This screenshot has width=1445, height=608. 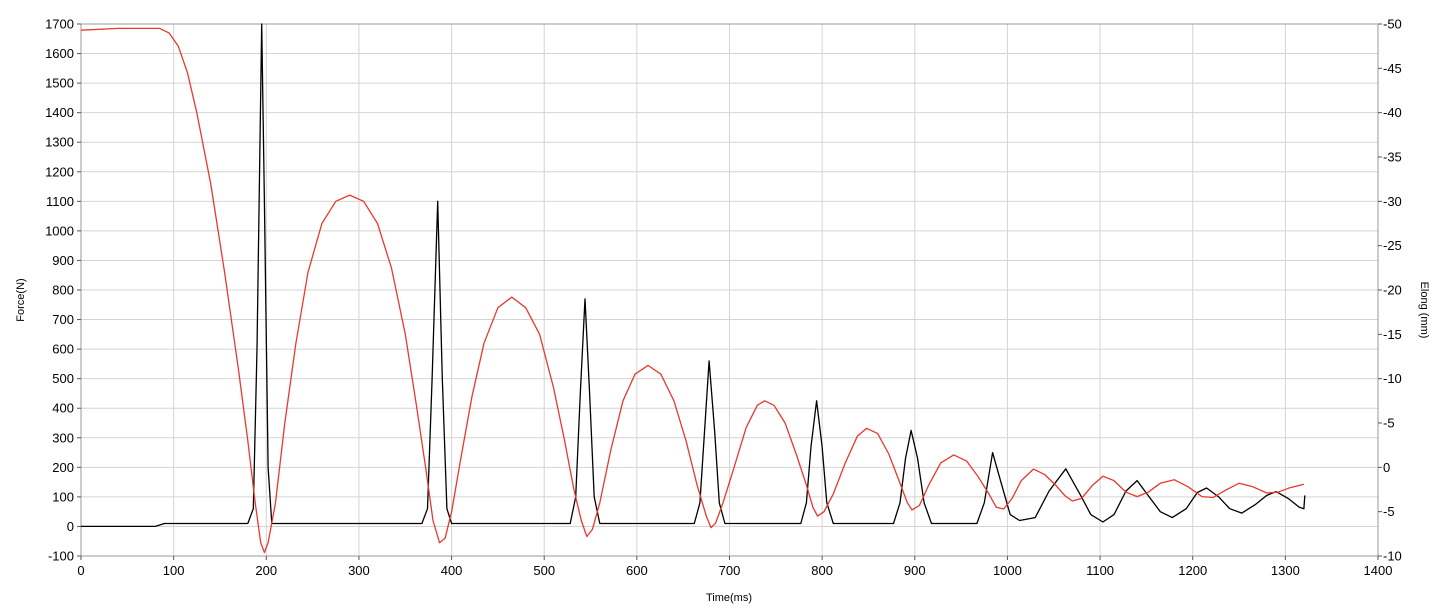 I want to click on y-tick-label: 0, so click(x=70, y=526).